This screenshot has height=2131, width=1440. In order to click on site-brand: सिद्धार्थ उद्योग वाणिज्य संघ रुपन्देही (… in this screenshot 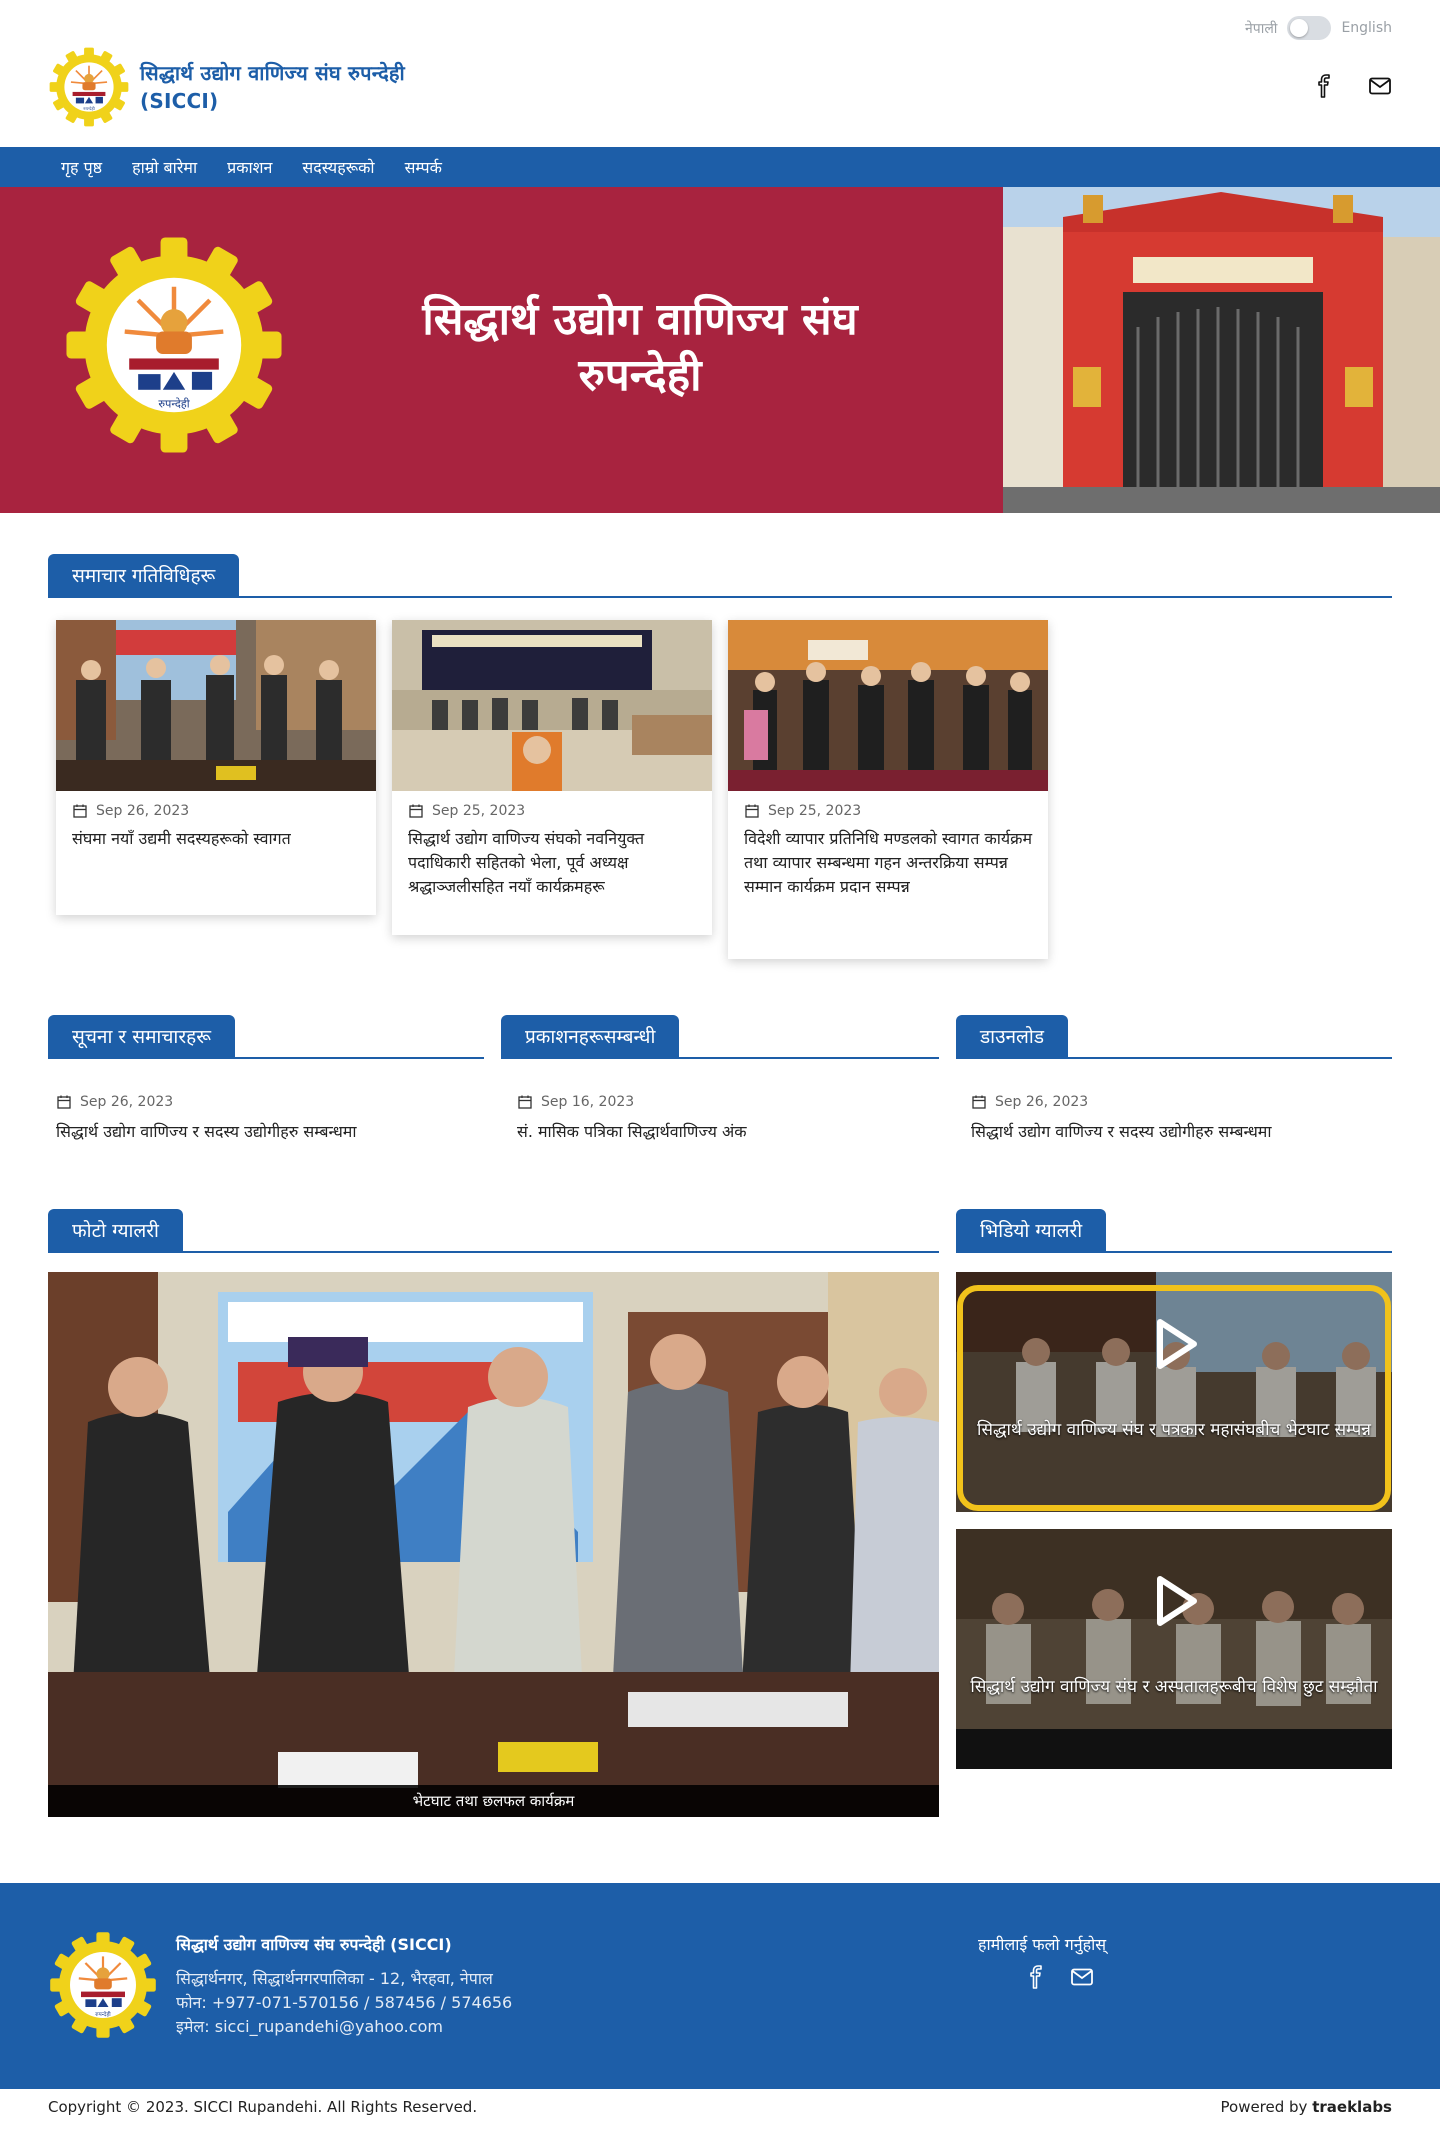, I will do `click(226, 87)`.